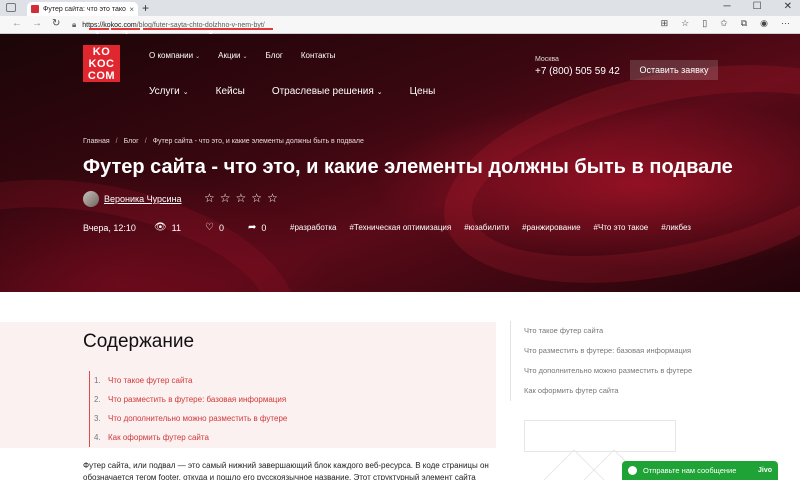 This screenshot has height=480, width=800. I want to click on maximize-icon: ☐, so click(757, 6).